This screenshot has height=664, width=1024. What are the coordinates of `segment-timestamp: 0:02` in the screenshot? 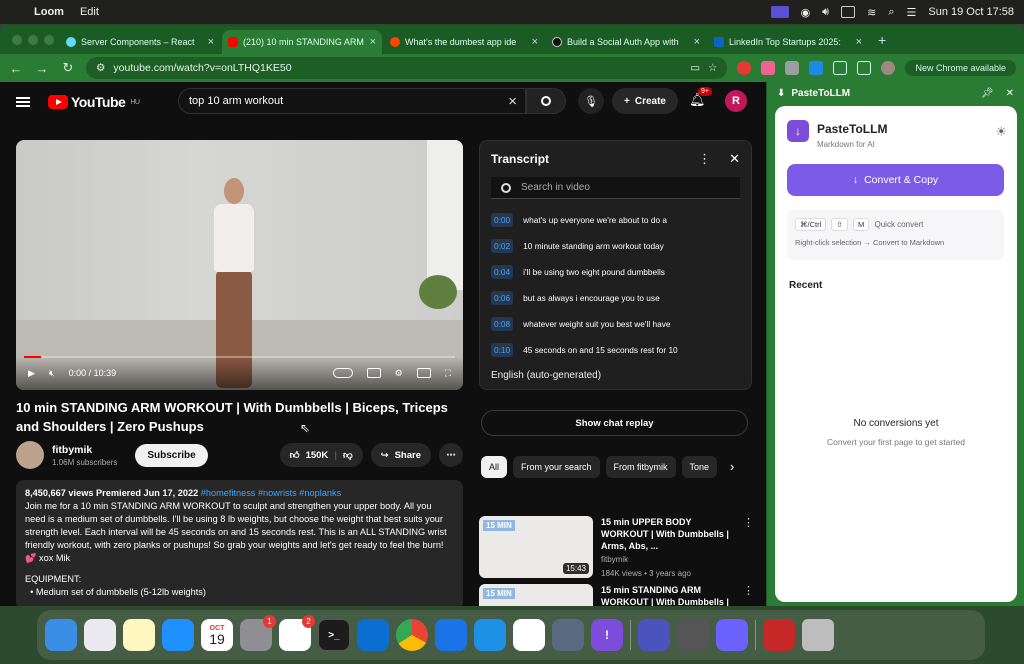 It's located at (502, 246).